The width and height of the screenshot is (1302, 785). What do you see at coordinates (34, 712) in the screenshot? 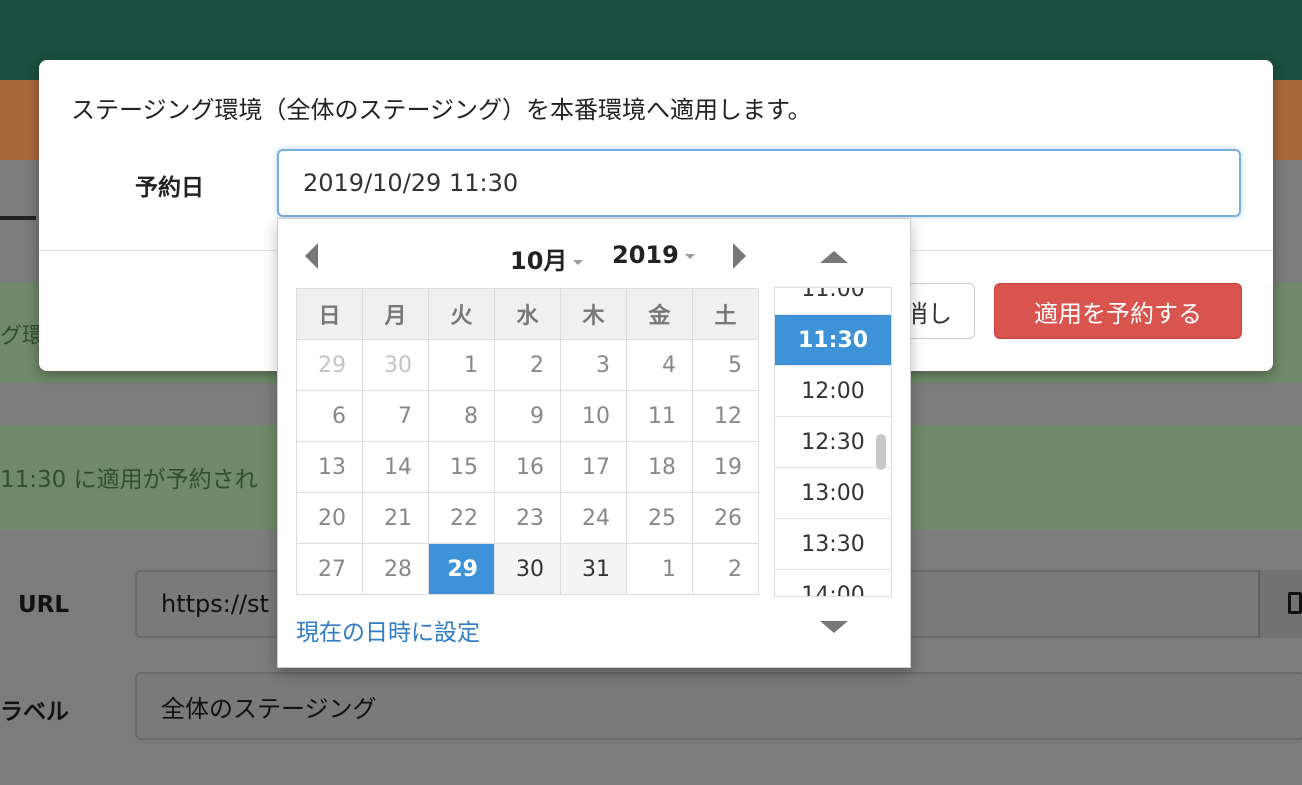
I see `label-label: ラベル` at bounding box center [34, 712].